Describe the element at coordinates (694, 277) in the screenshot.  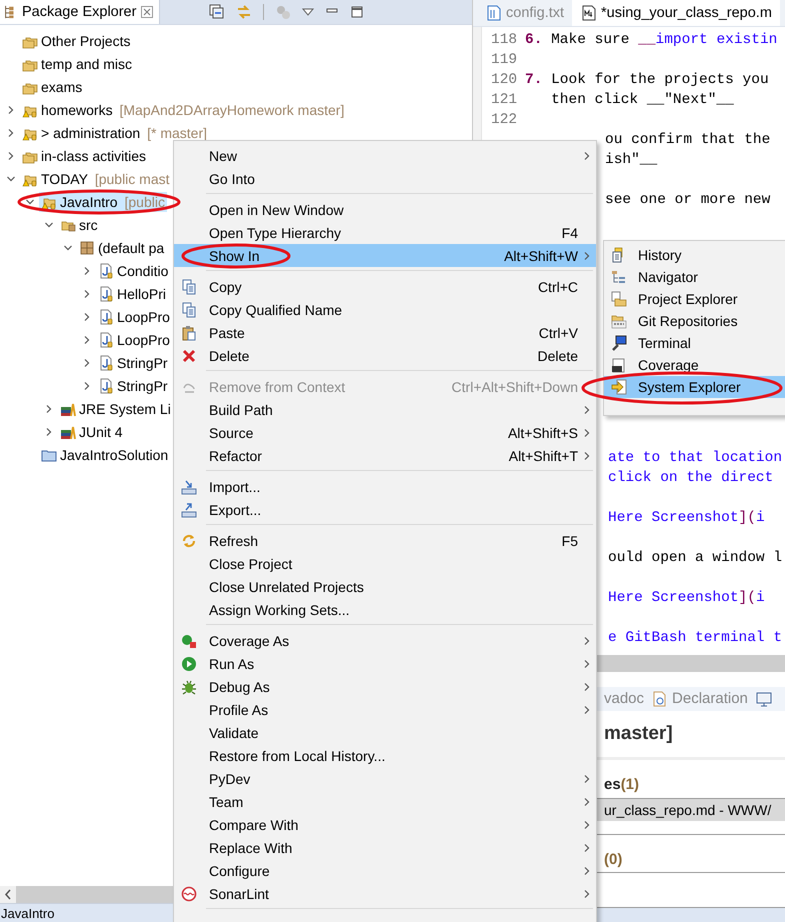
I see `menu-item: Navigator` at that location.